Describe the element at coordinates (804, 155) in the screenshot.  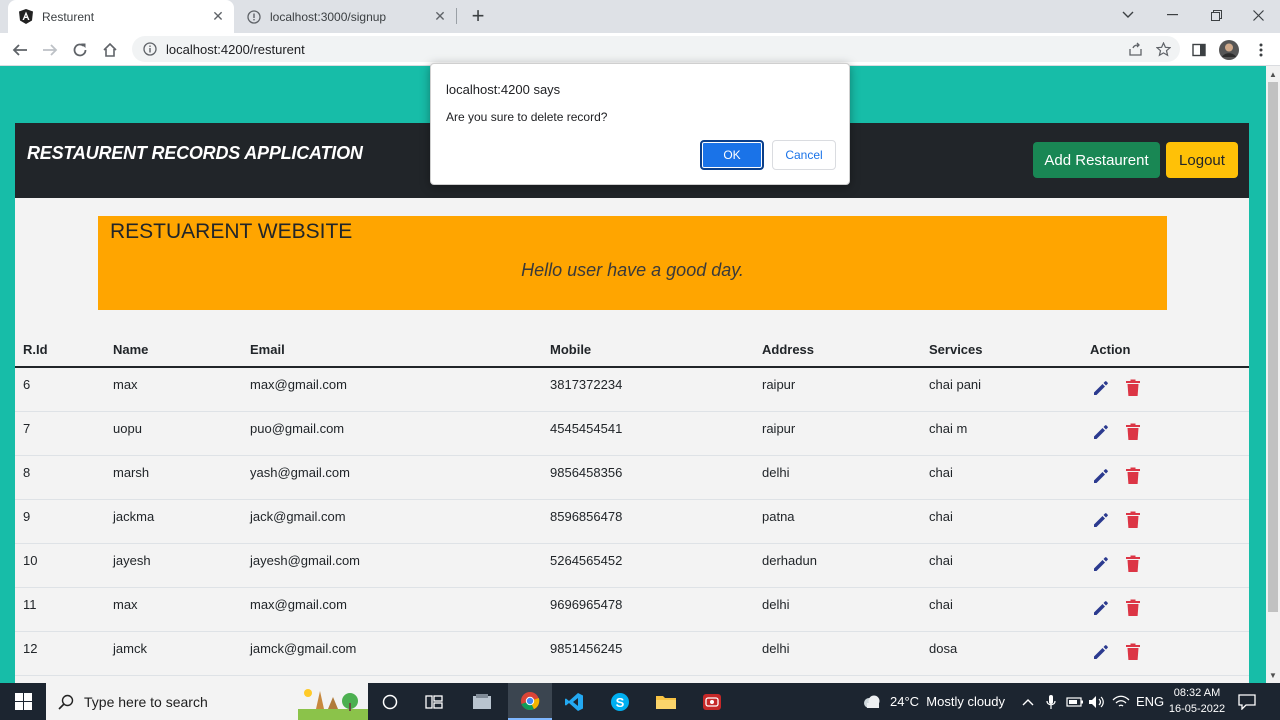
I see `cancel-button: Cancel` at that location.